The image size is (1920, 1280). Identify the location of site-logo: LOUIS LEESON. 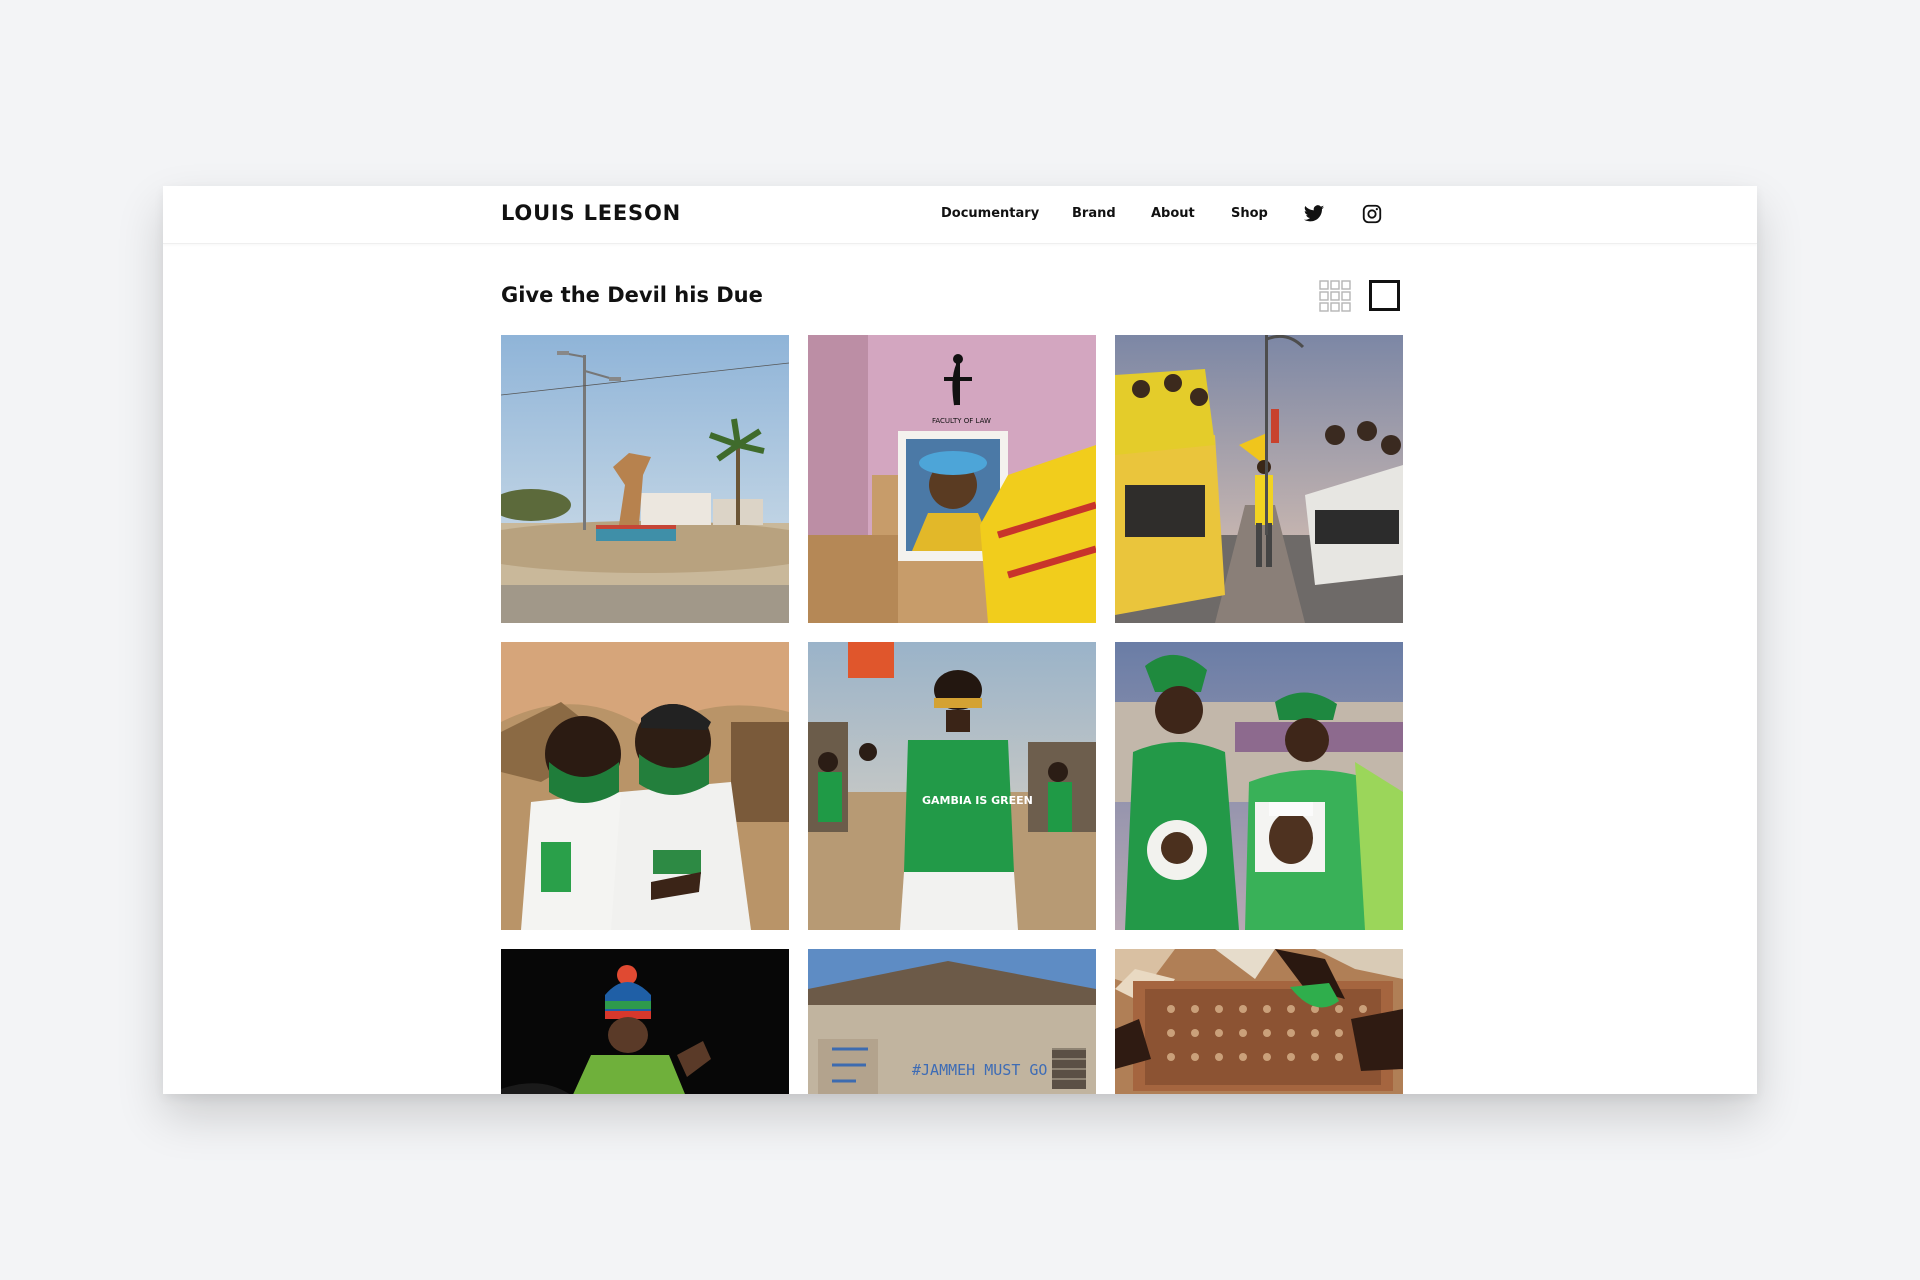
(591, 213).